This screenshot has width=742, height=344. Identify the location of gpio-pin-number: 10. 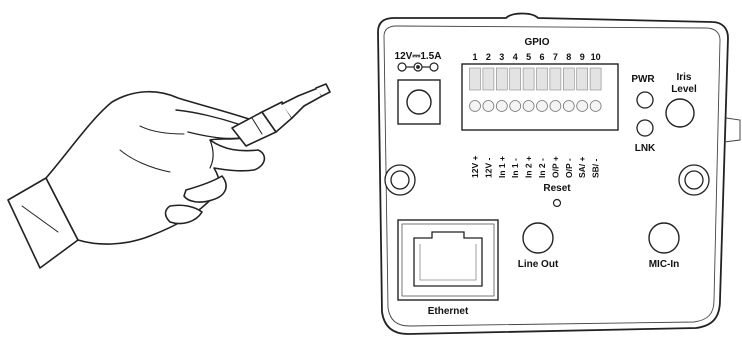
(596, 57).